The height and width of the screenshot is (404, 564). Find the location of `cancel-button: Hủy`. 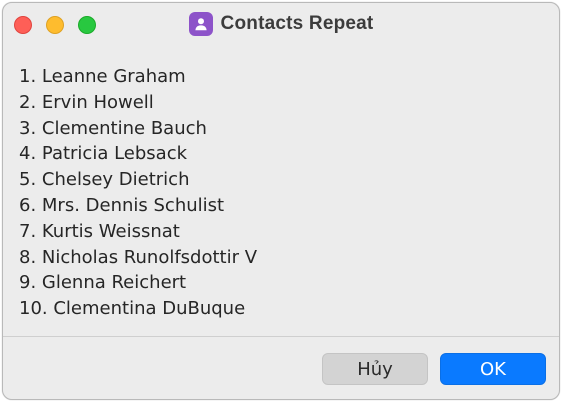

cancel-button: Hủy is located at coordinates (375, 369).